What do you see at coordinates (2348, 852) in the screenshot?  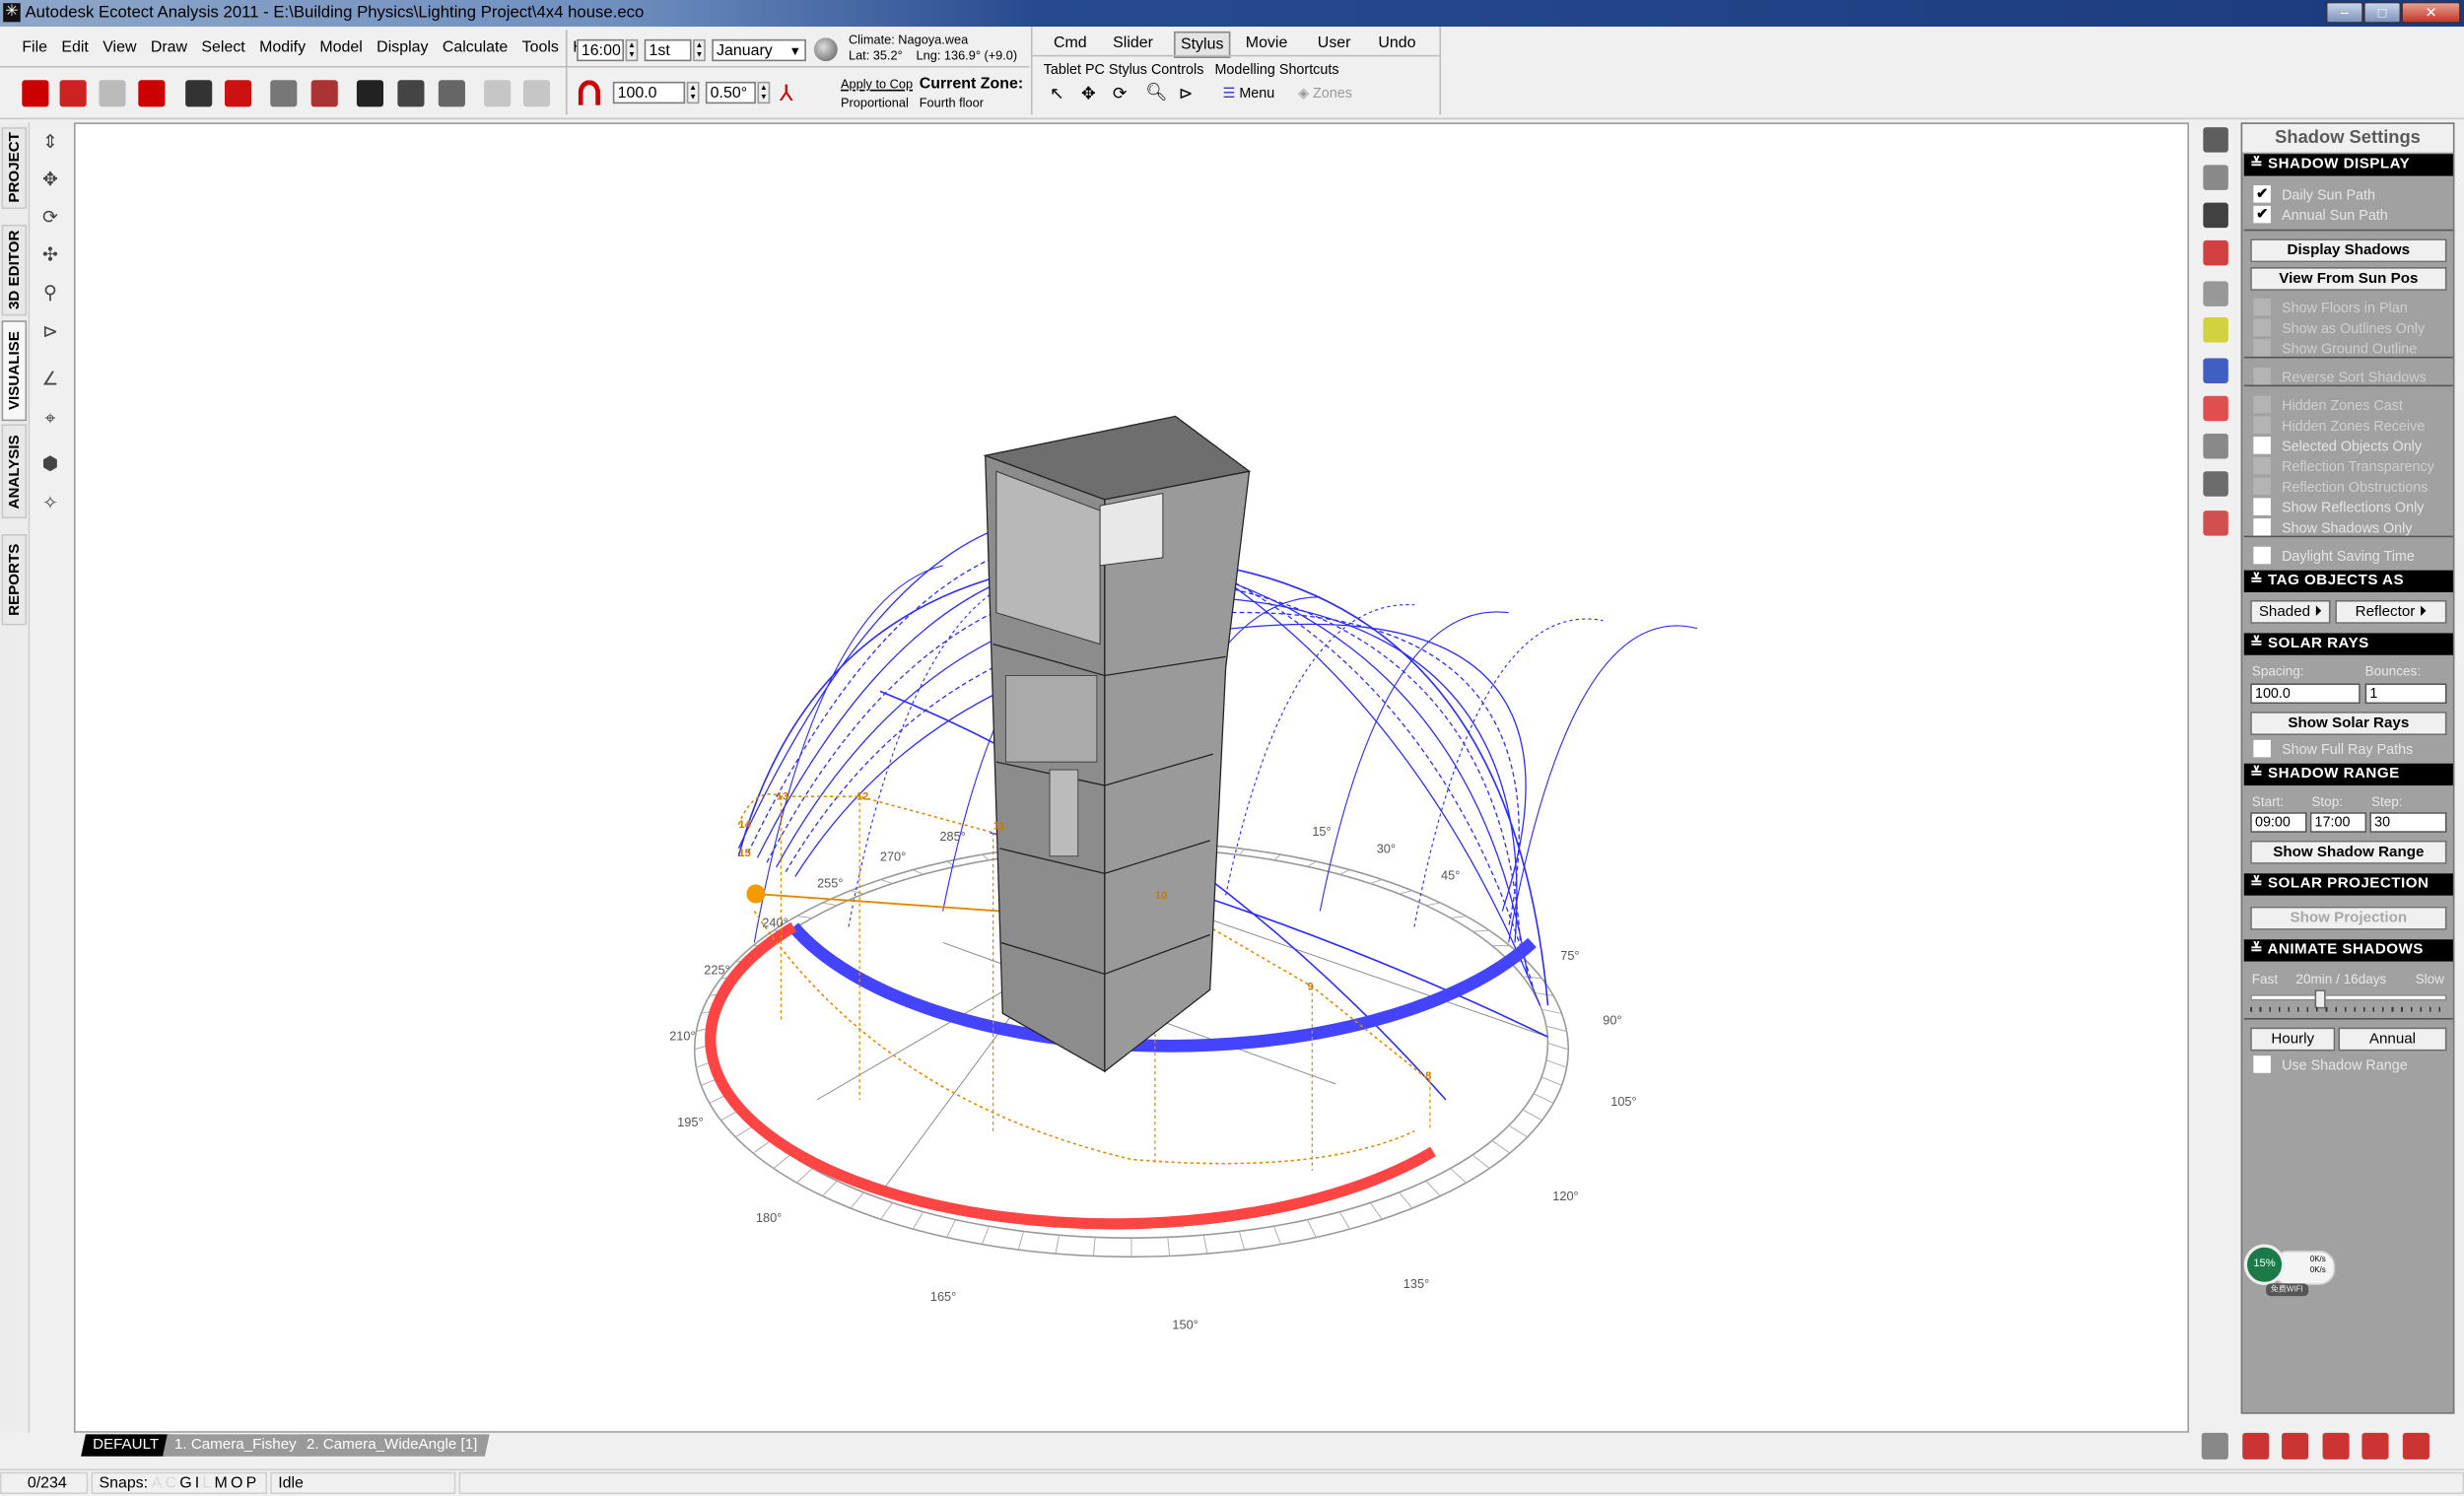 I see `show-shadow-range-button: Show Shadow Range` at bounding box center [2348, 852].